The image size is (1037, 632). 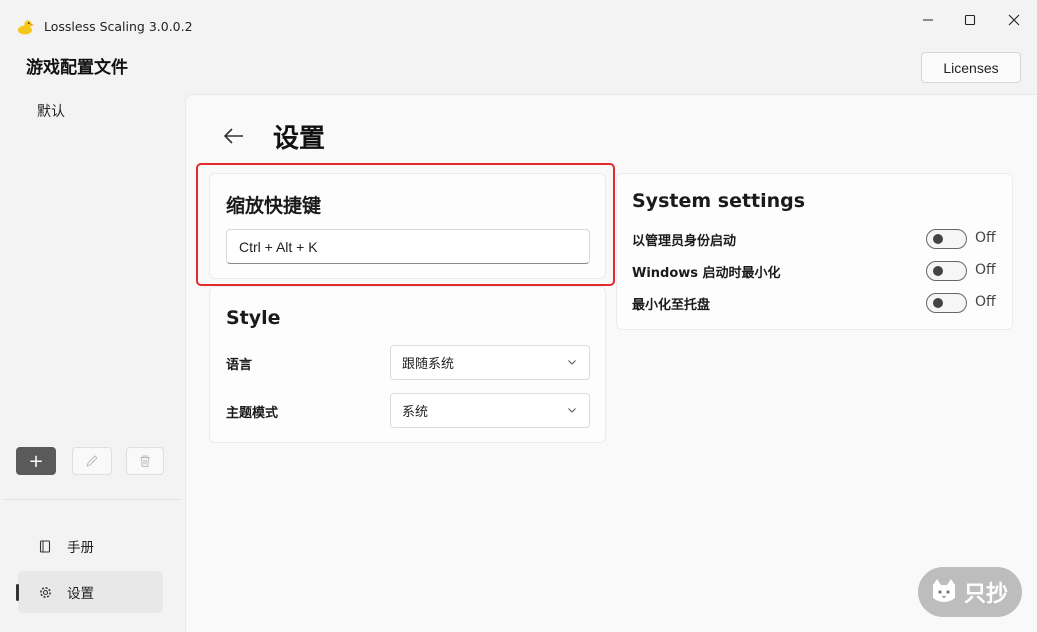 What do you see at coordinates (253, 318) in the screenshot?
I see `style-card-title: Style` at bounding box center [253, 318].